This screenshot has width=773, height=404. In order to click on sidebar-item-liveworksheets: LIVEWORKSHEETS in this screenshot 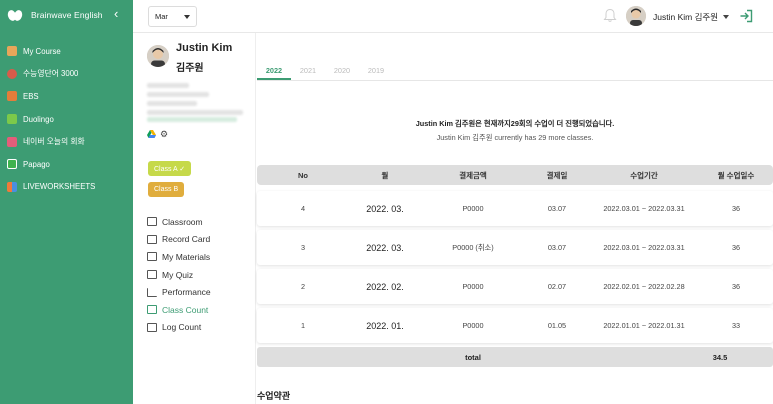, I will do `click(66, 187)`.